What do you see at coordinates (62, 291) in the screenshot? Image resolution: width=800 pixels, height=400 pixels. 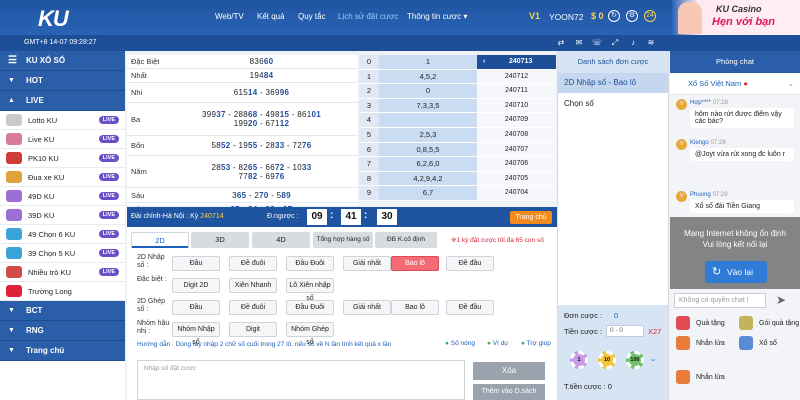 I see `sidebar-item: Trường Long` at bounding box center [62, 291].